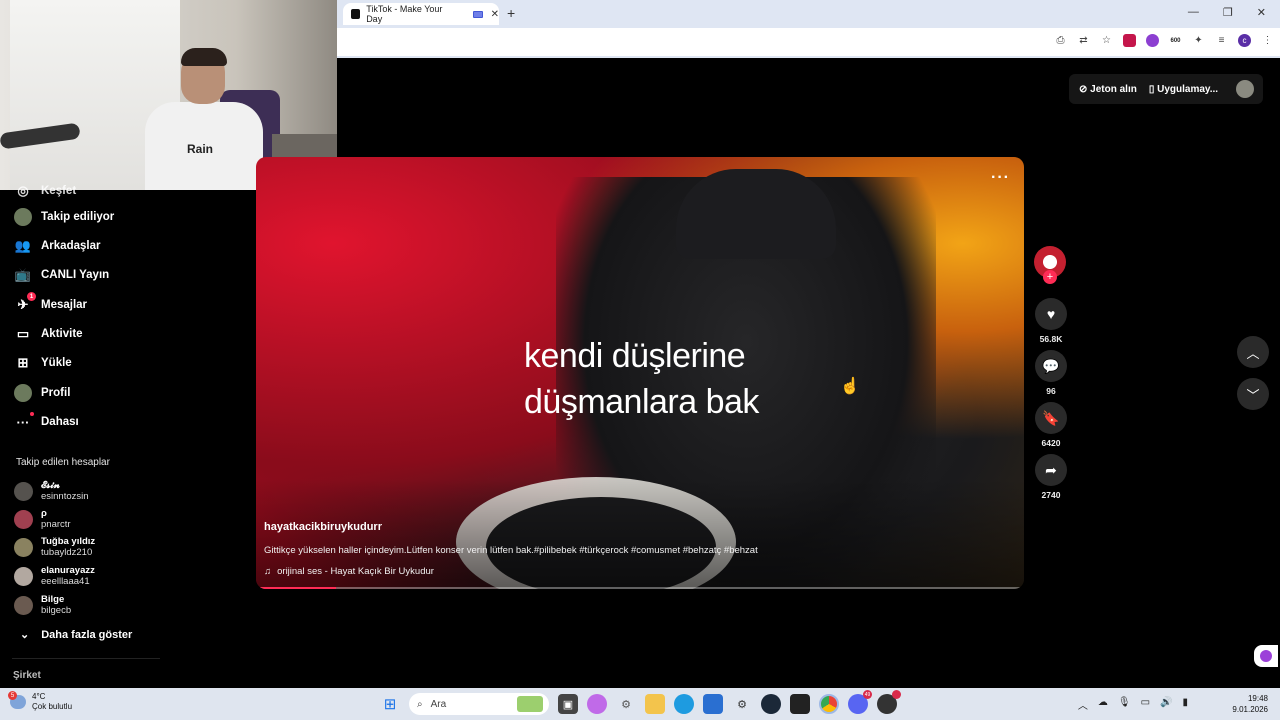 The image size is (1280, 720). I want to click on file-explorer-icon, so click(655, 704).